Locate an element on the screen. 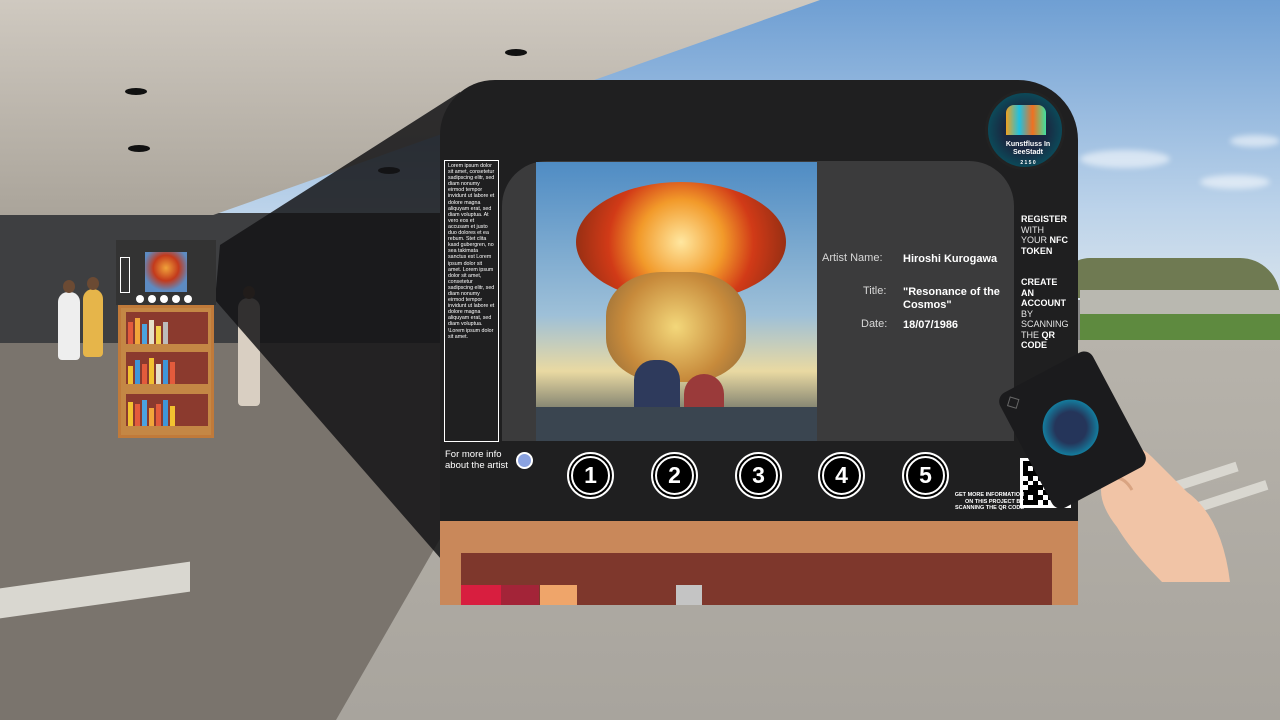 This screenshot has width=1280, height=720. kunstfluss-logo: Kunstfluss In SeeStadt 2 1 5 0 is located at coordinates (1025, 130).